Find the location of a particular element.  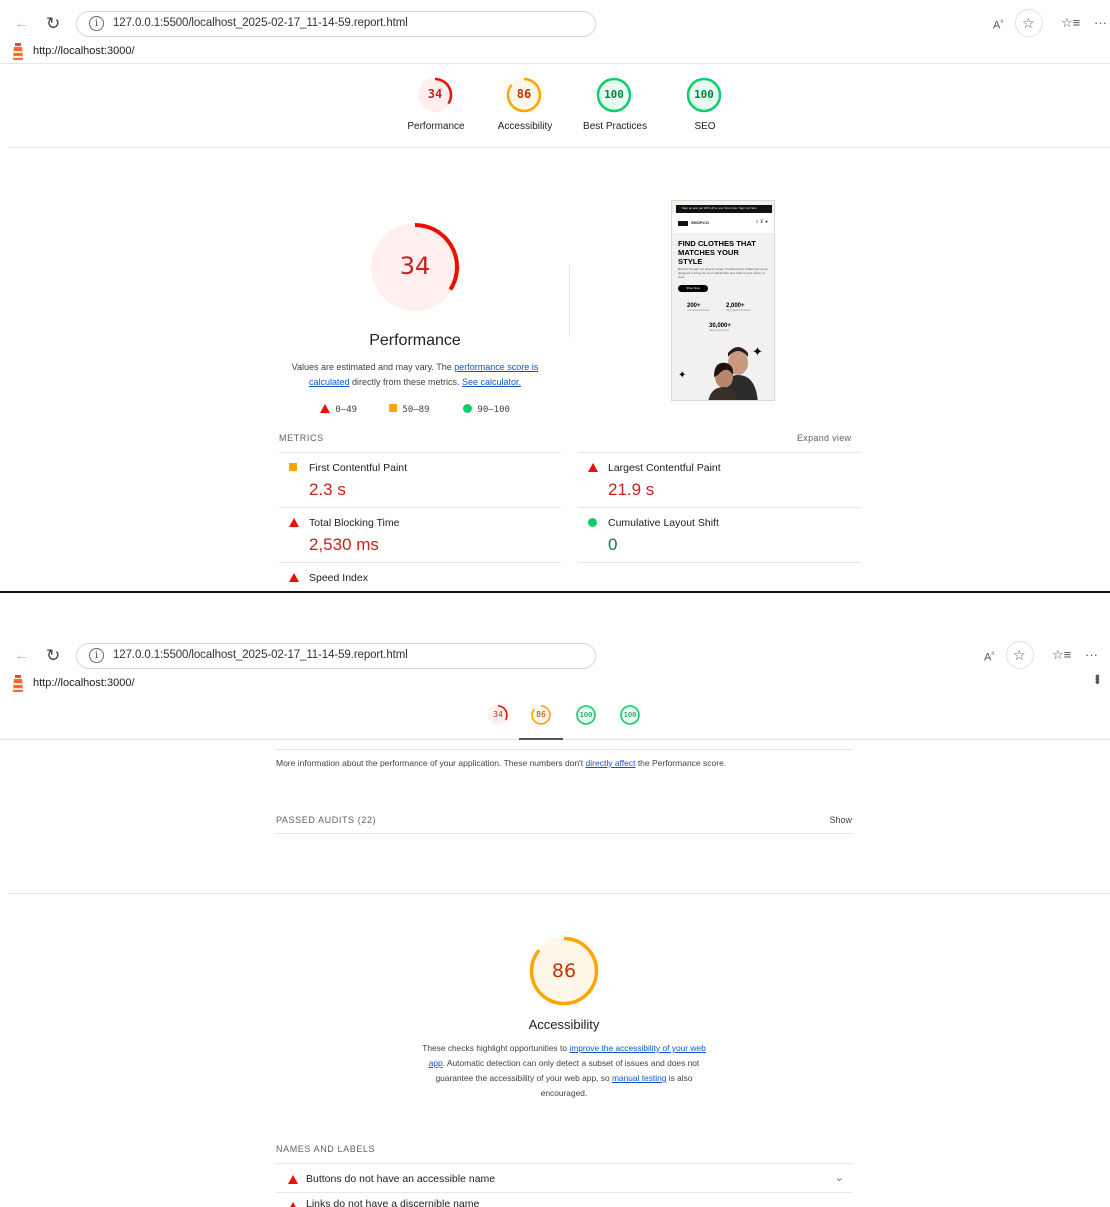

vertical-divider is located at coordinates (569, 301).